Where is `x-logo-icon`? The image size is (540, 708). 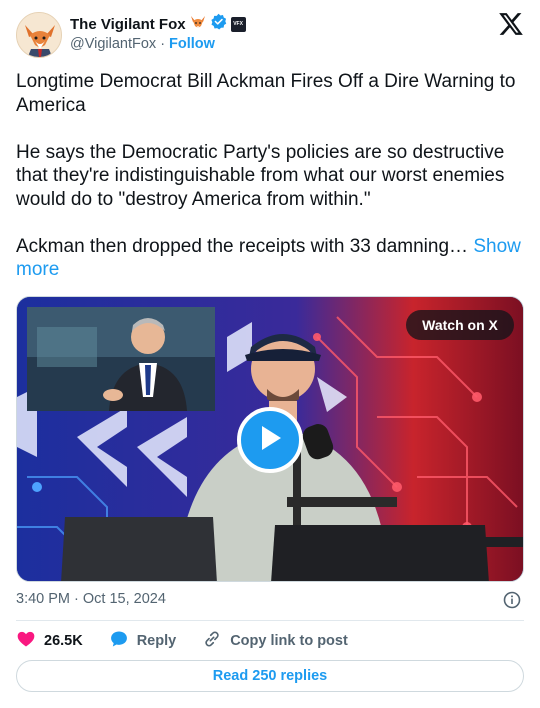 x-logo-icon is located at coordinates (511, 24).